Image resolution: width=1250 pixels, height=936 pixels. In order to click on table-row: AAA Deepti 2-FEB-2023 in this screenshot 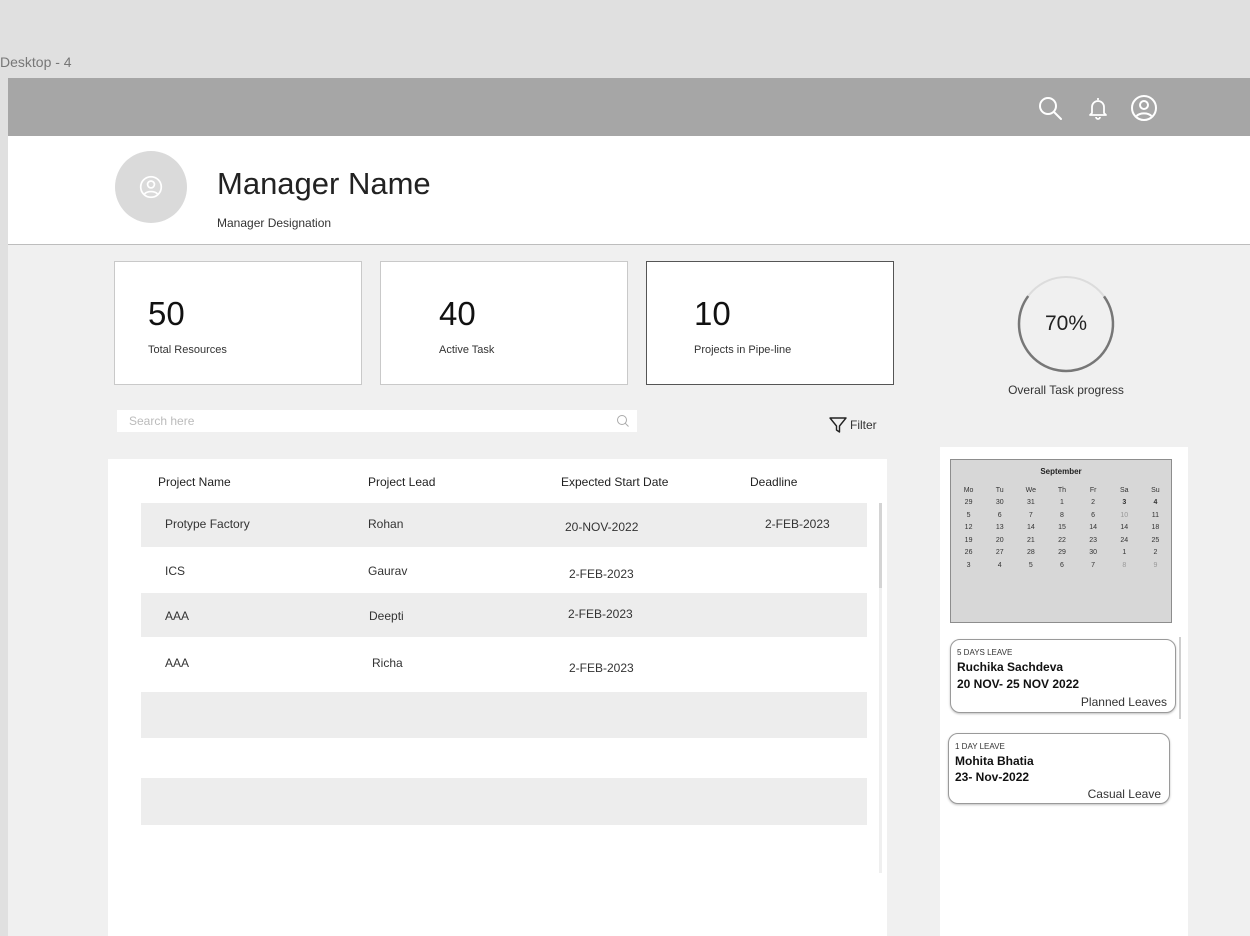, I will do `click(504, 615)`.